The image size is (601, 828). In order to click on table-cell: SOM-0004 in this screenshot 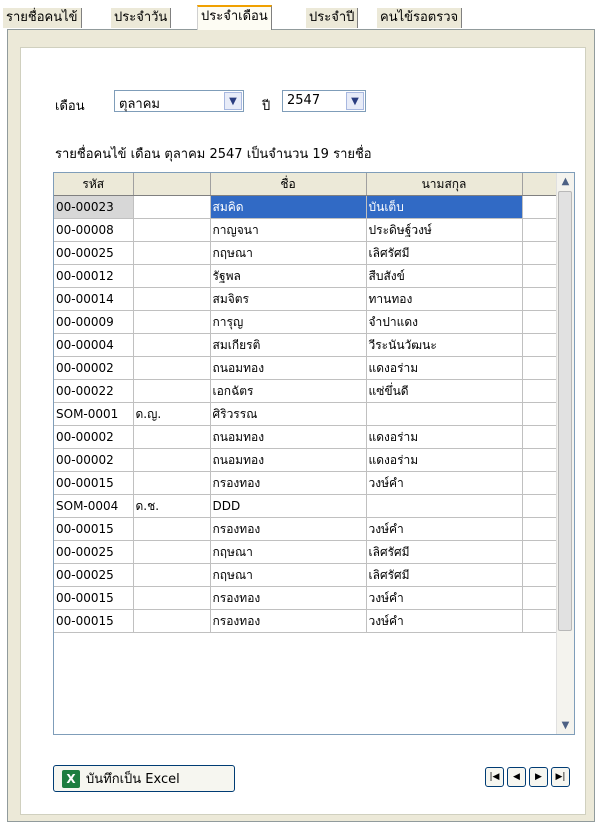, I will do `click(94, 506)`.